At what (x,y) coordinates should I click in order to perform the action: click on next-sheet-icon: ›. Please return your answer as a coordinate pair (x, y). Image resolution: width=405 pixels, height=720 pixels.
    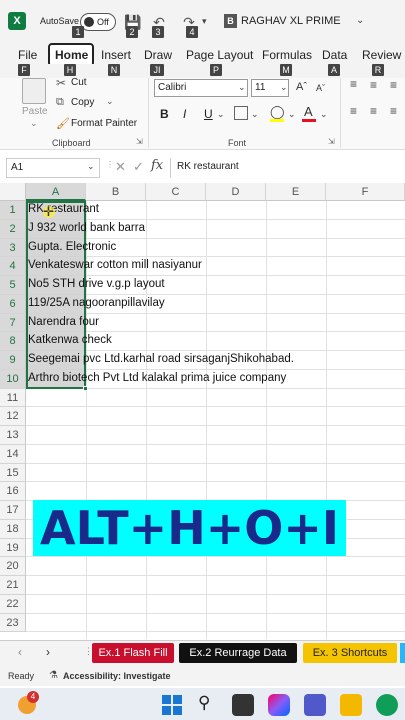
    Looking at the image, I should click on (48, 652).